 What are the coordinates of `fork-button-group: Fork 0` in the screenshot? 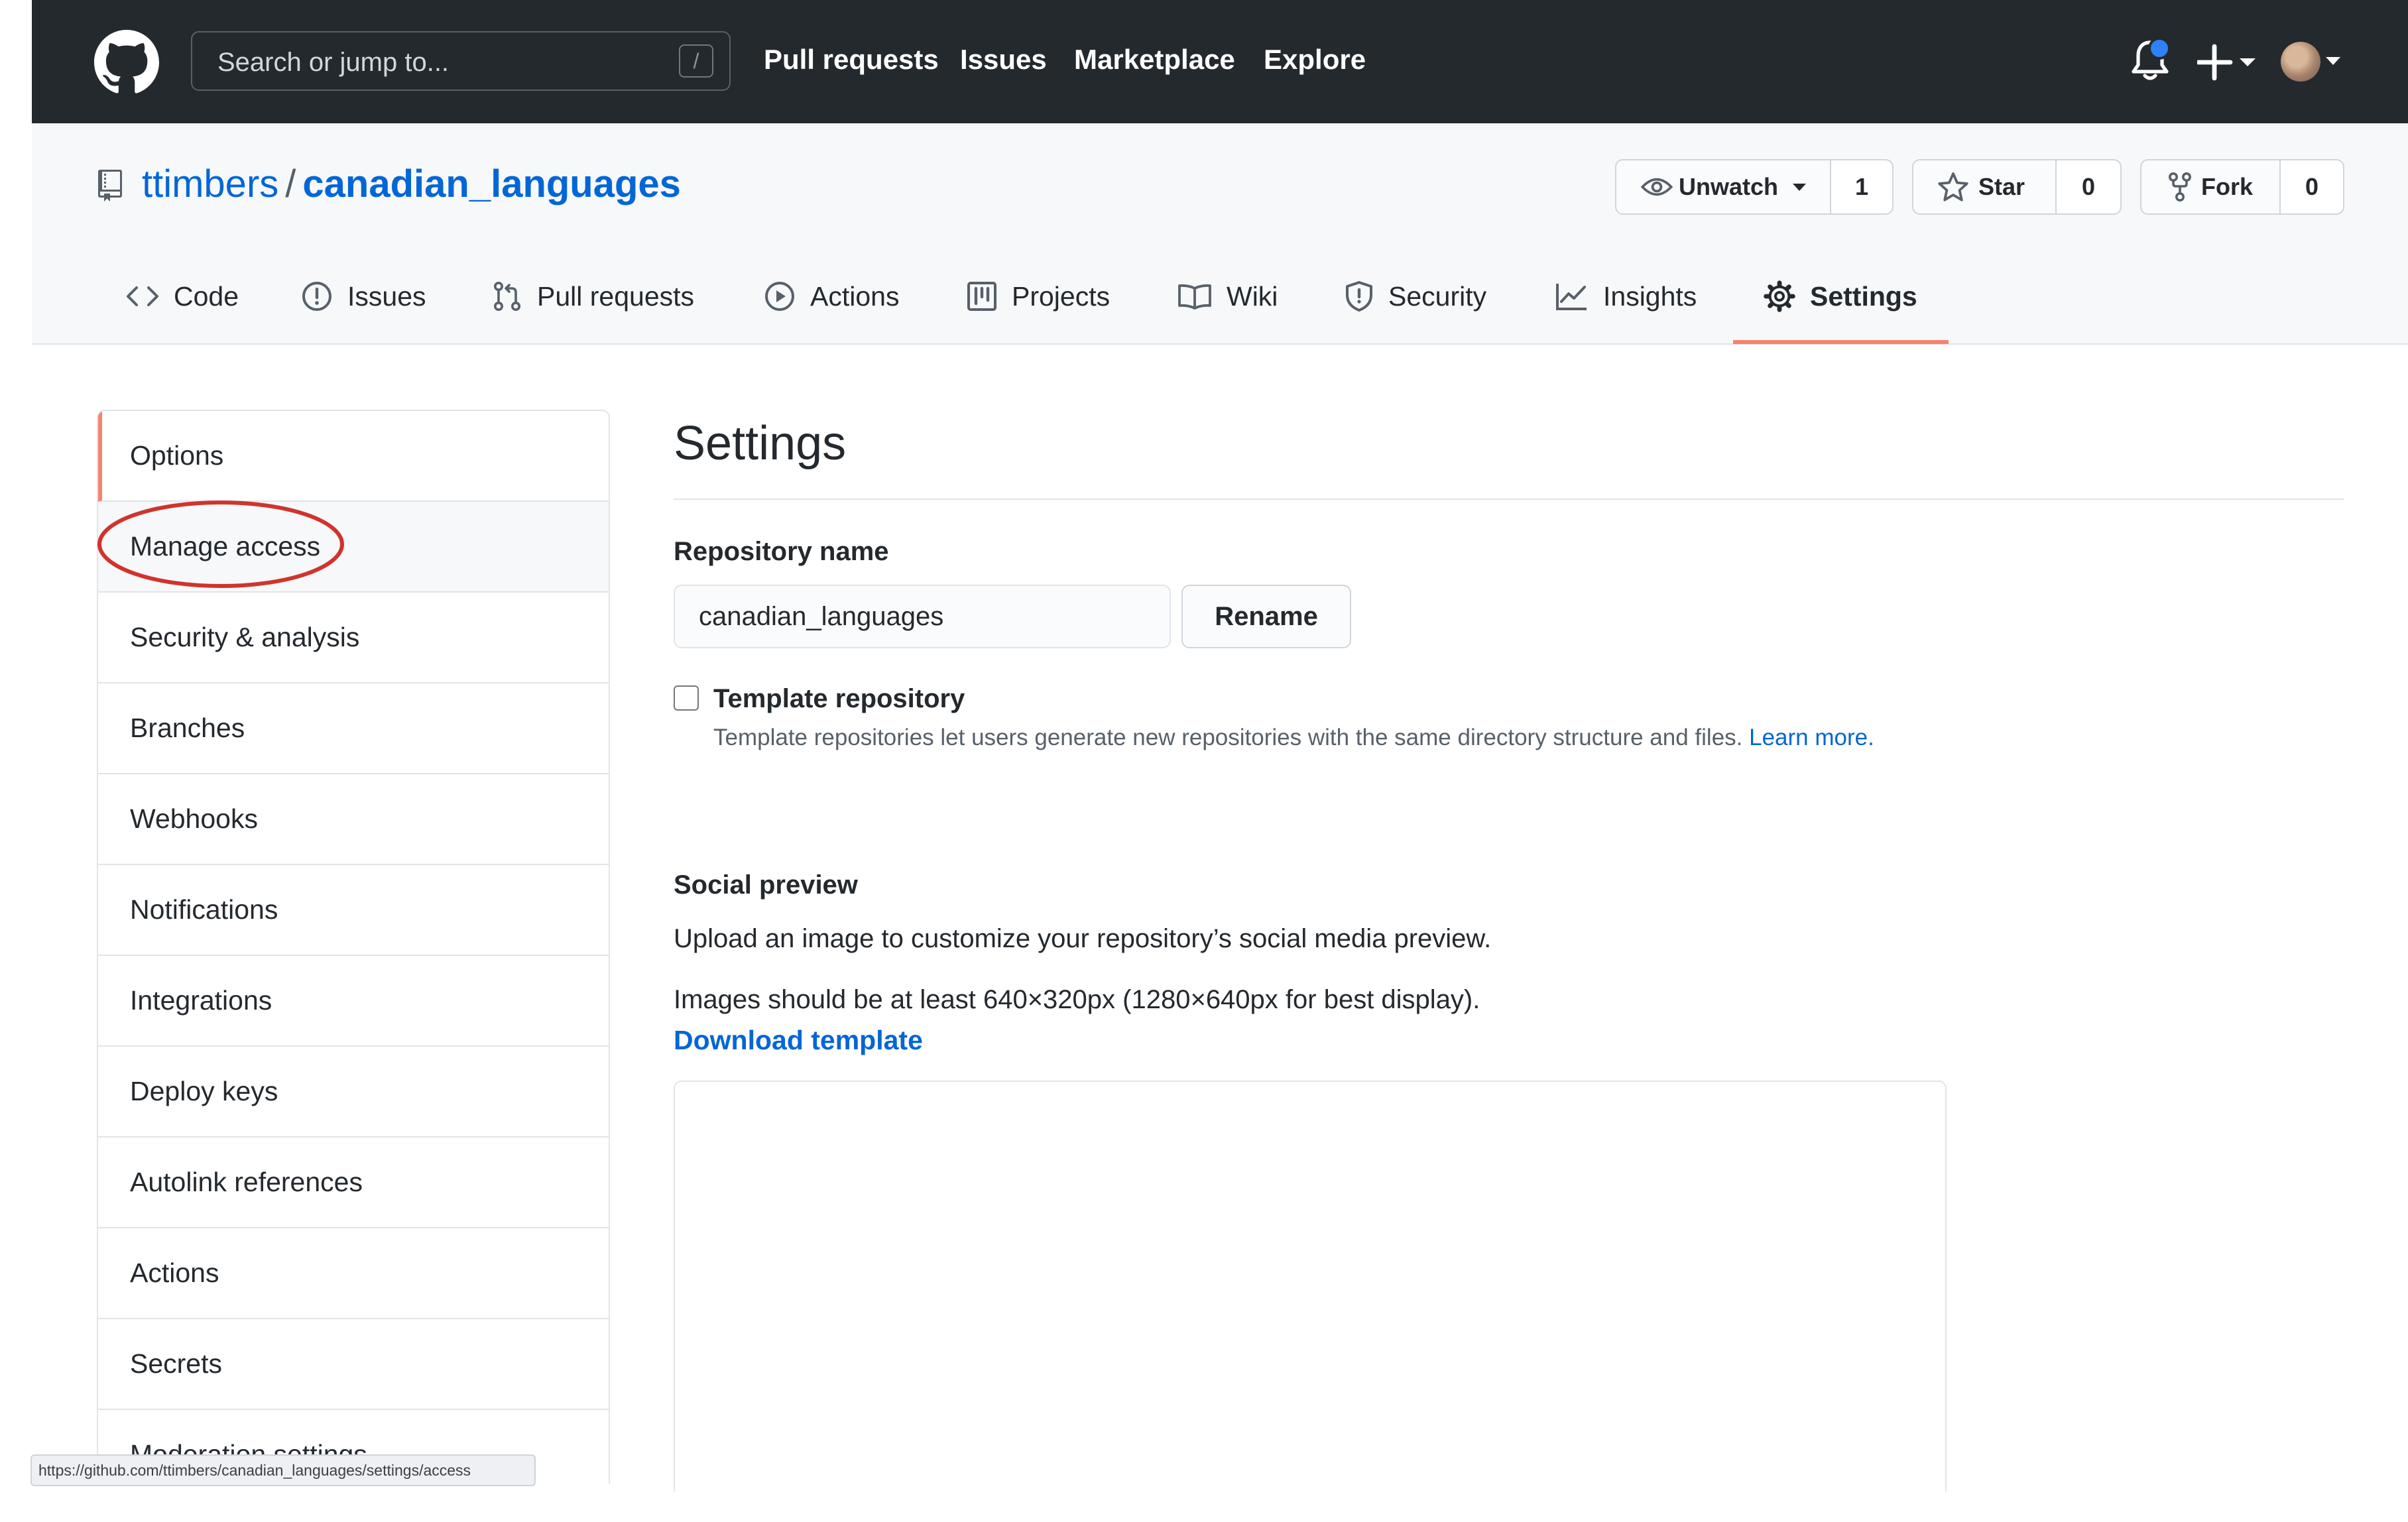 It's located at (2242, 187).